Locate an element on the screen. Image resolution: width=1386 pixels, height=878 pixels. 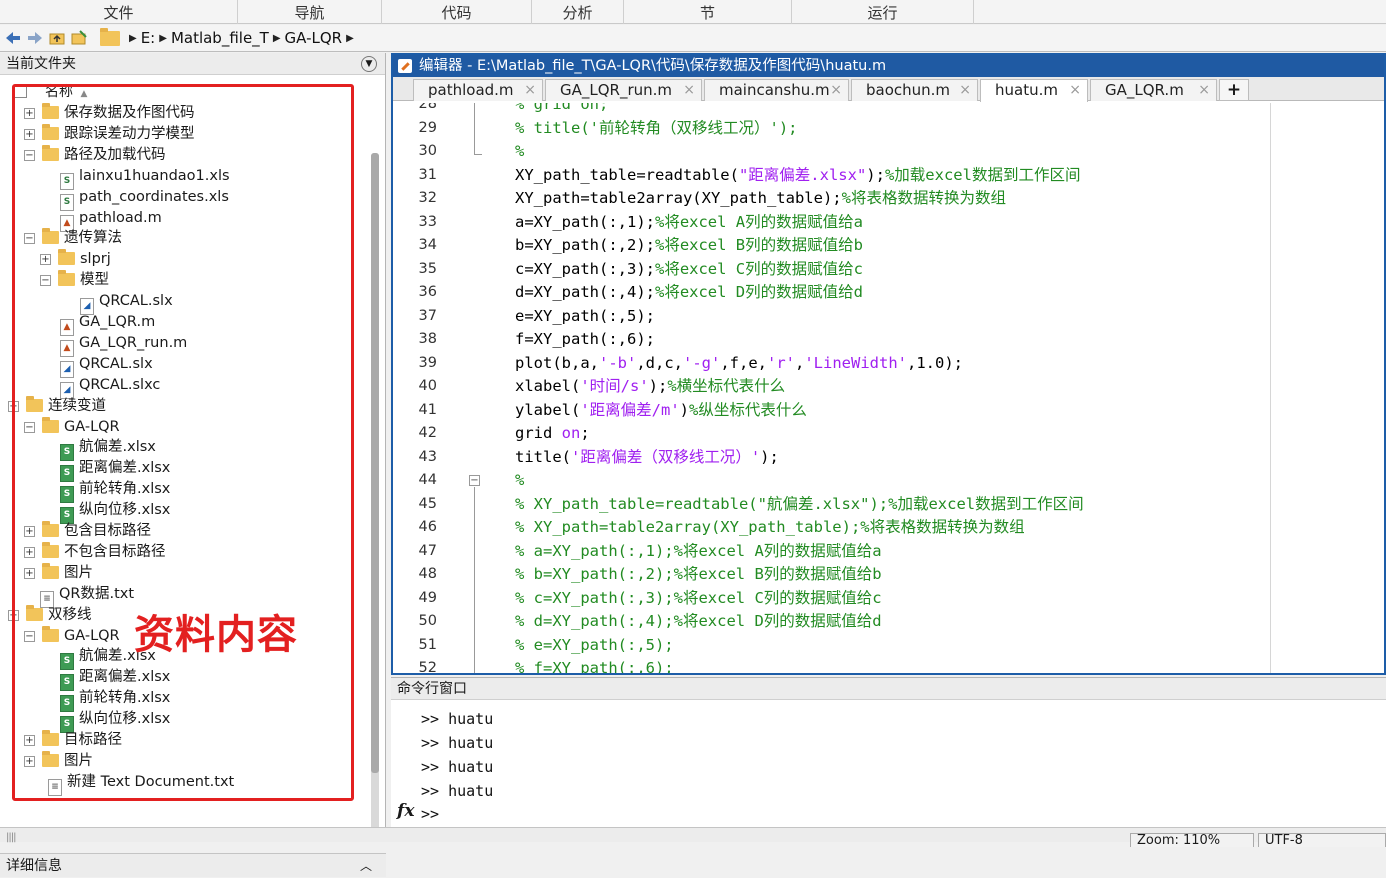
select-all-checkbox is located at coordinates (20, 91).